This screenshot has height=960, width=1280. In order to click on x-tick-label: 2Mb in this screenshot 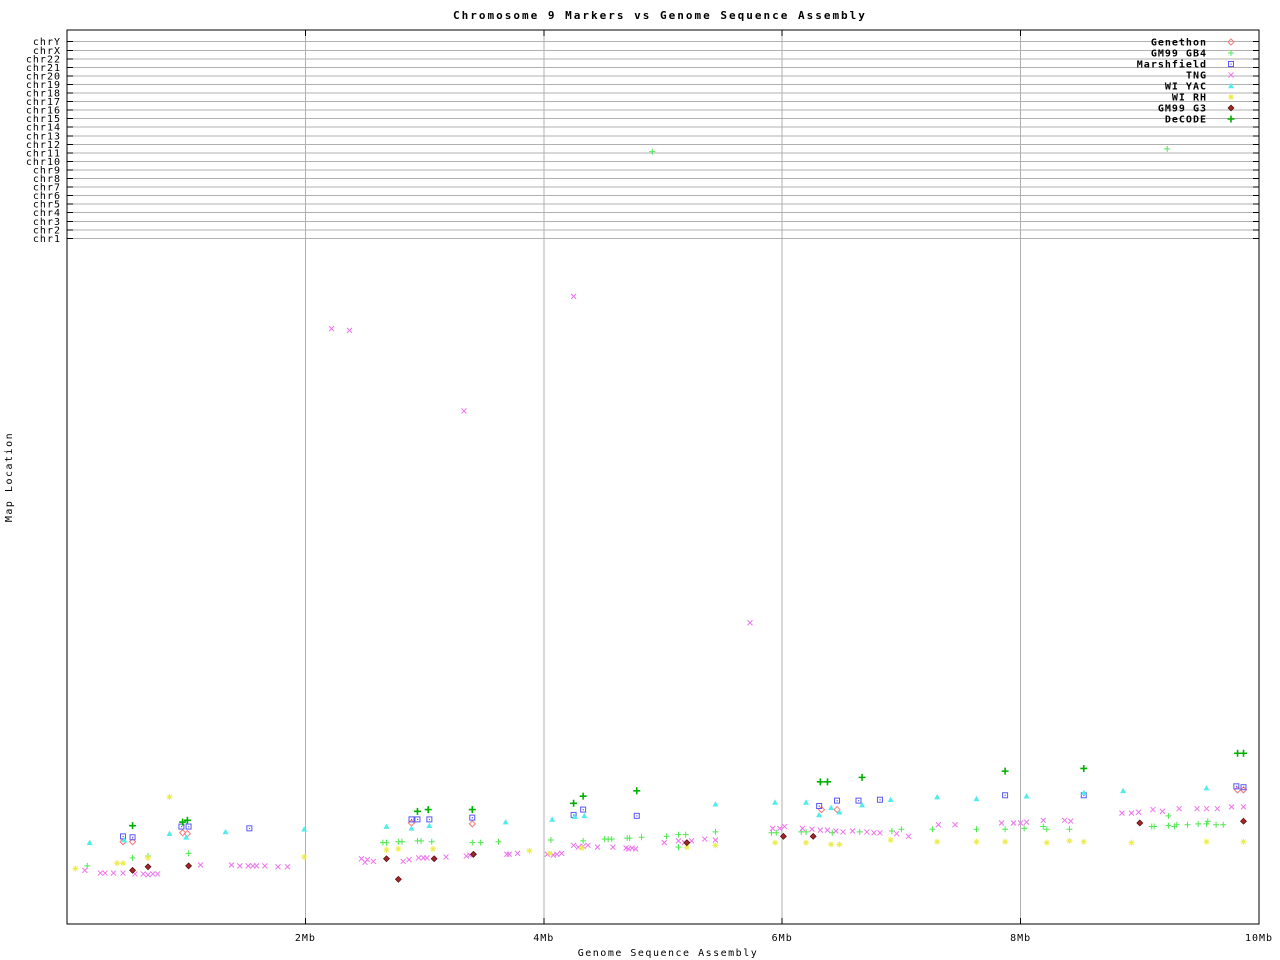, I will do `click(305, 938)`.